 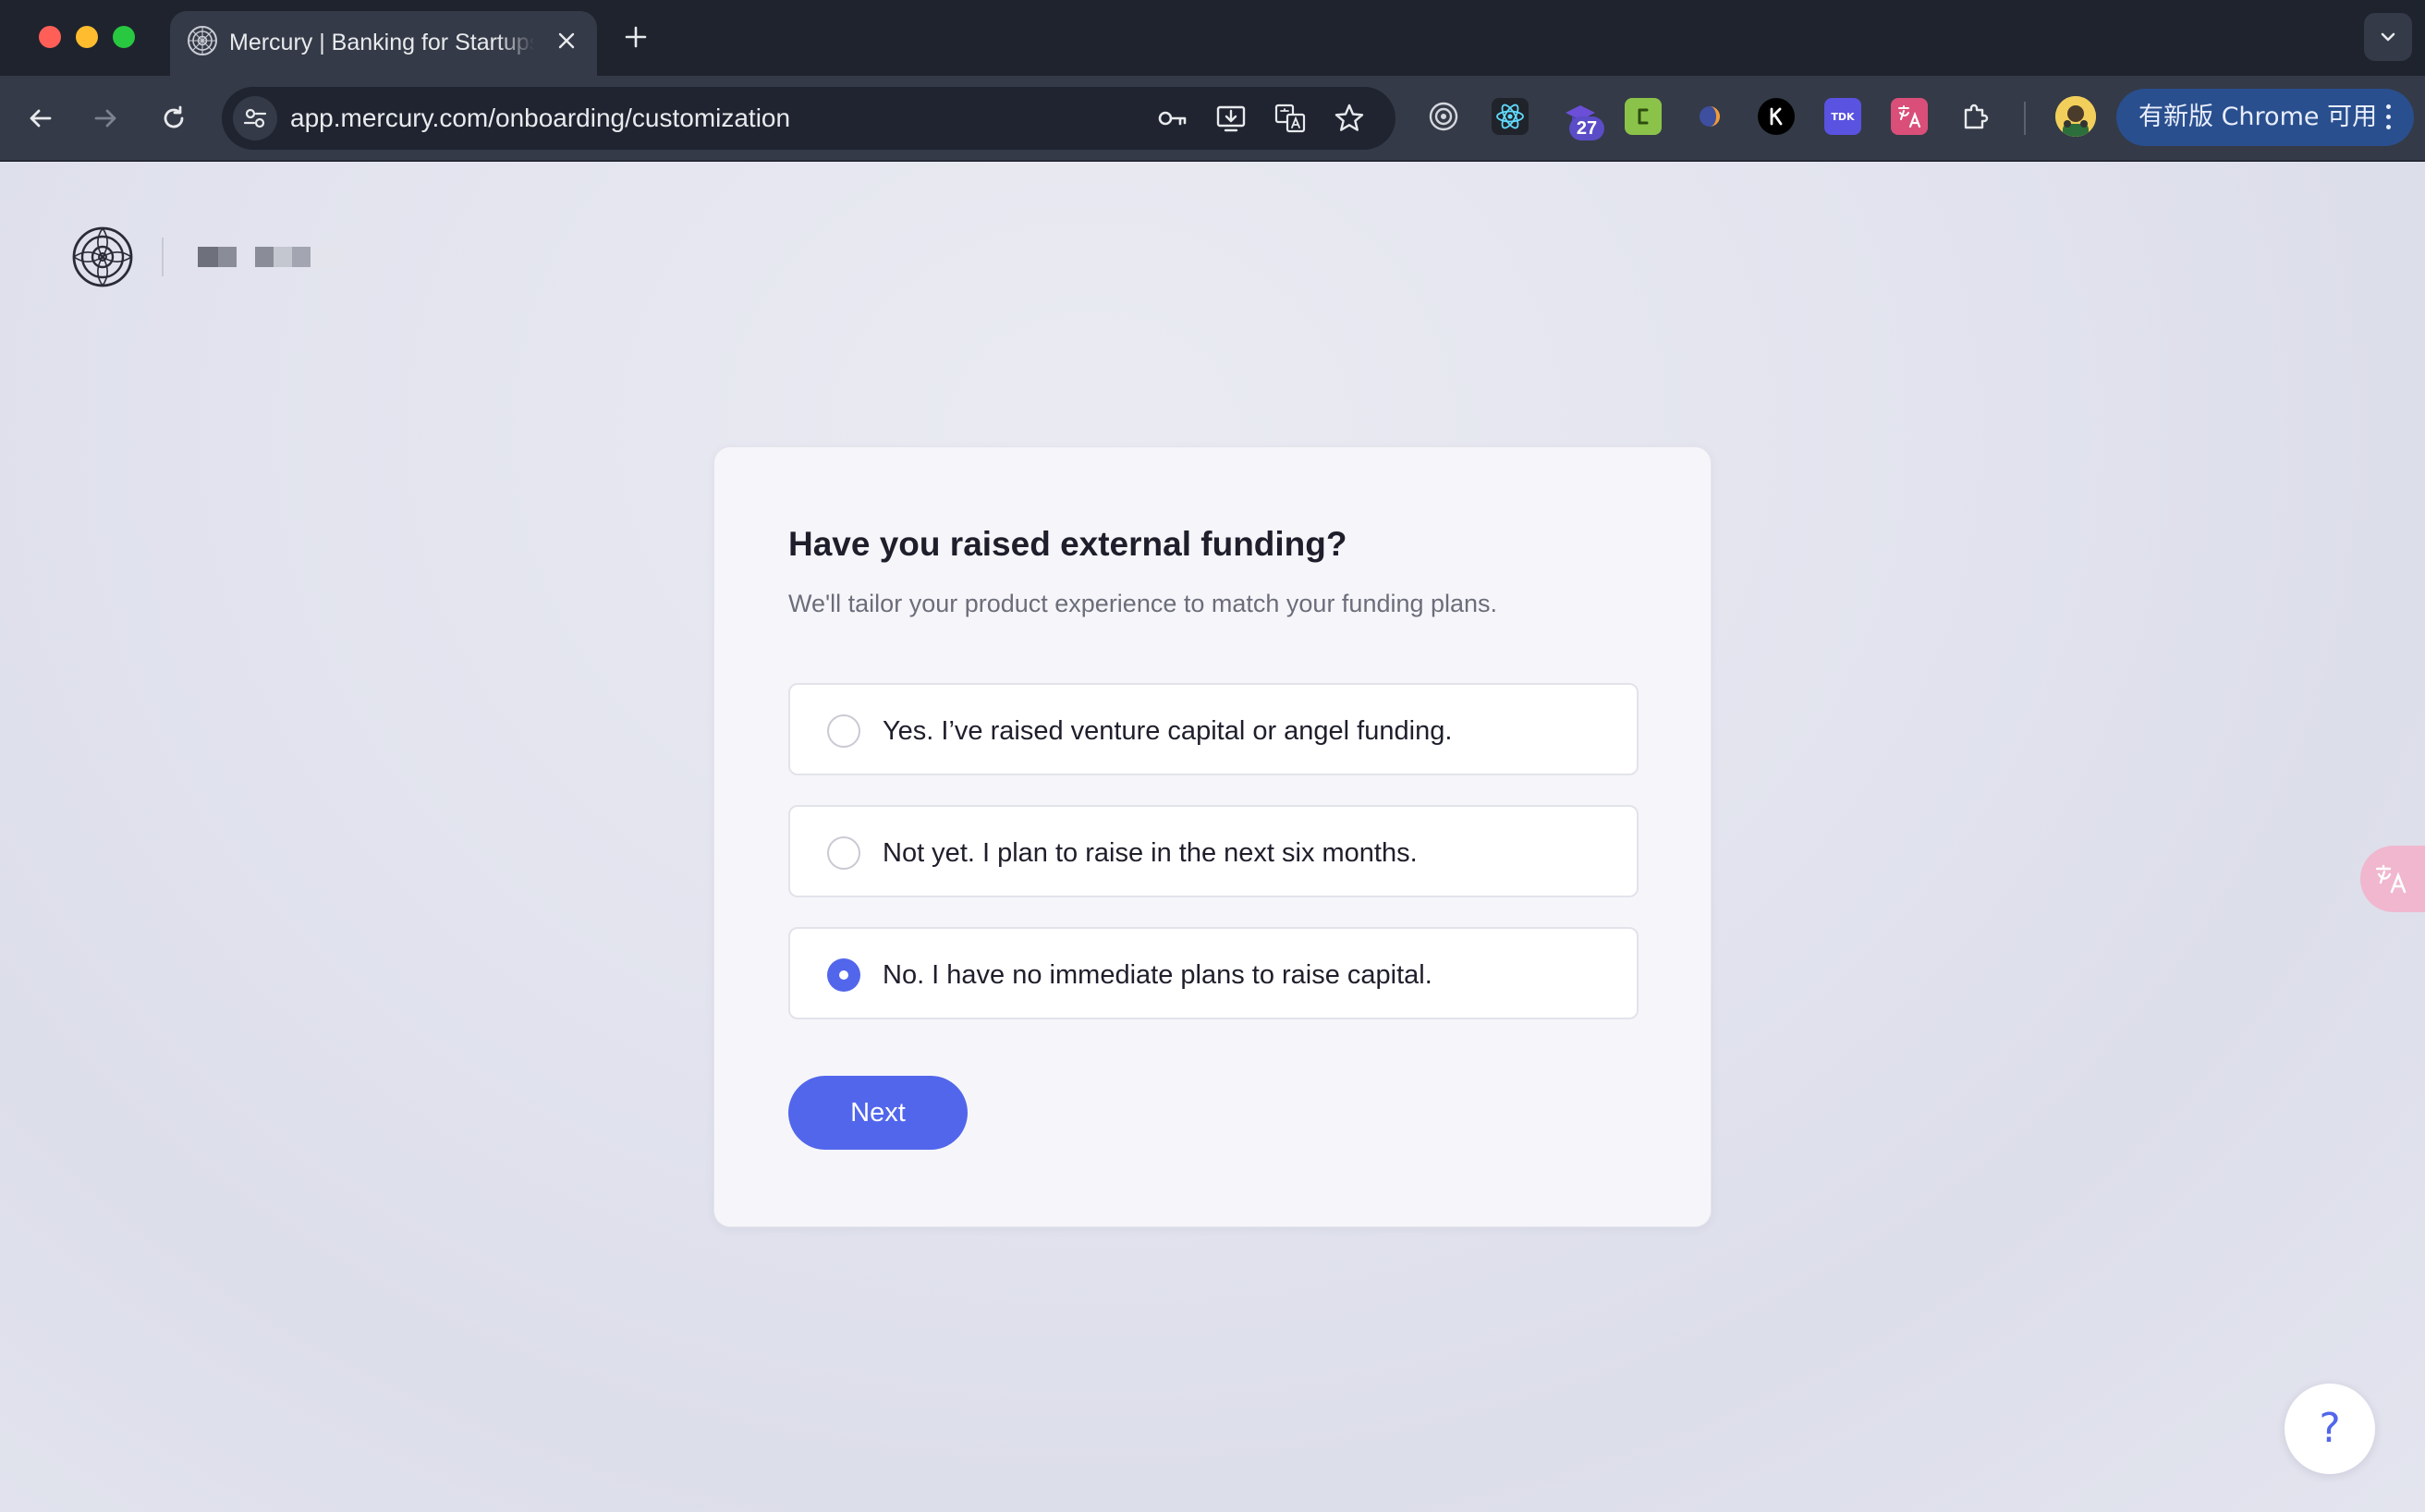 I want to click on window-close-button, so click(x=50, y=37).